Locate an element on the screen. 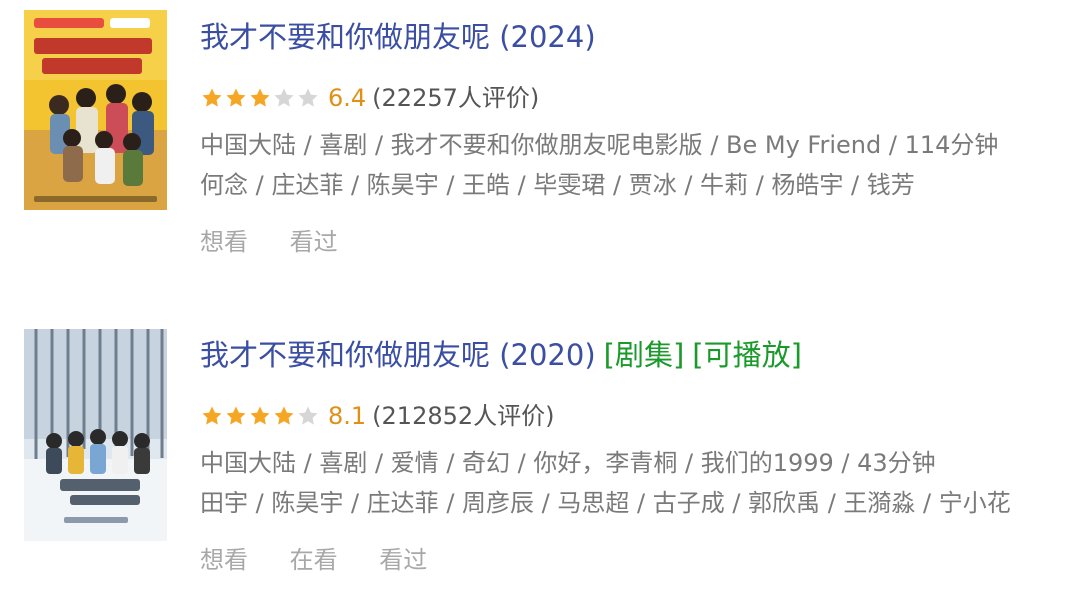 This screenshot has width=1080, height=608. tag-playable: [可播放] is located at coordinates (747, 355).